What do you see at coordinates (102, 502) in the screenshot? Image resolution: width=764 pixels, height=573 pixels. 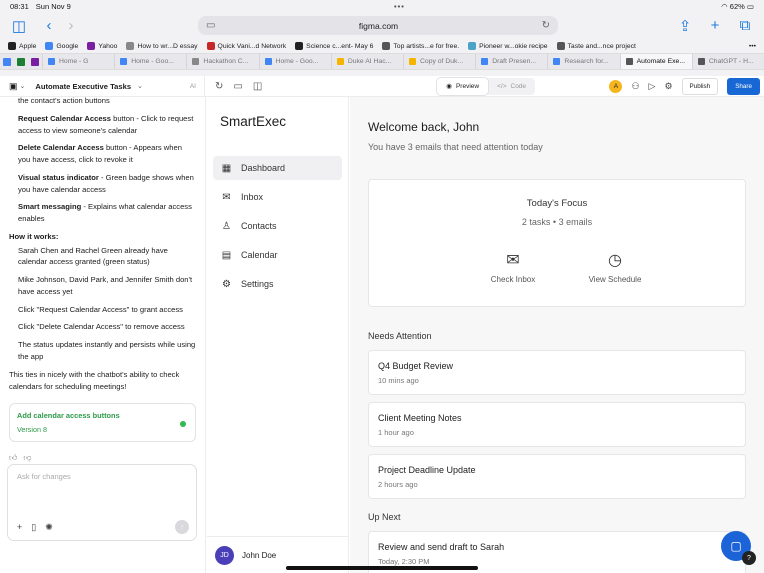 I see `chat-input: Ask for changes + ▯ ✺ ↑` at bounding box center [102, 502].